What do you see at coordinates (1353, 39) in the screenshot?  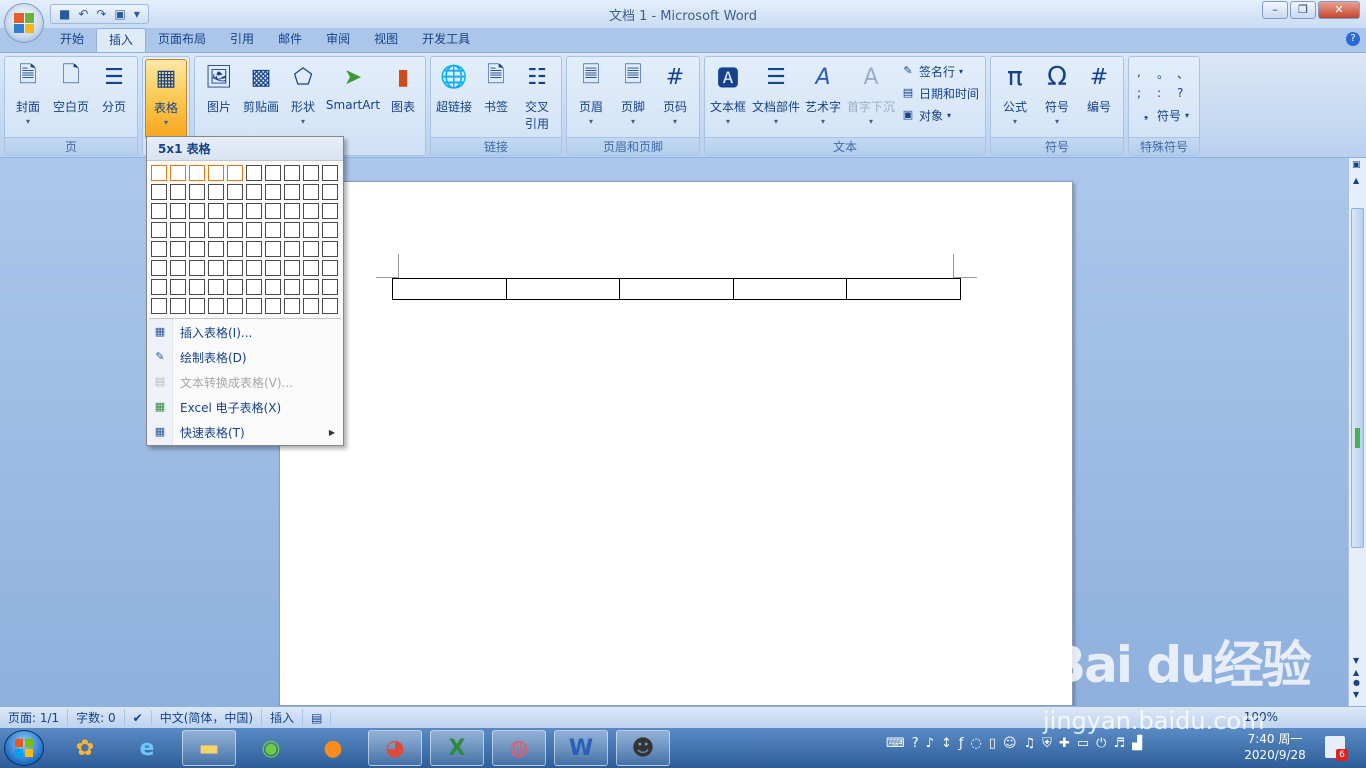 I see `help-icon: ?` at bounding box center [1353, 39].